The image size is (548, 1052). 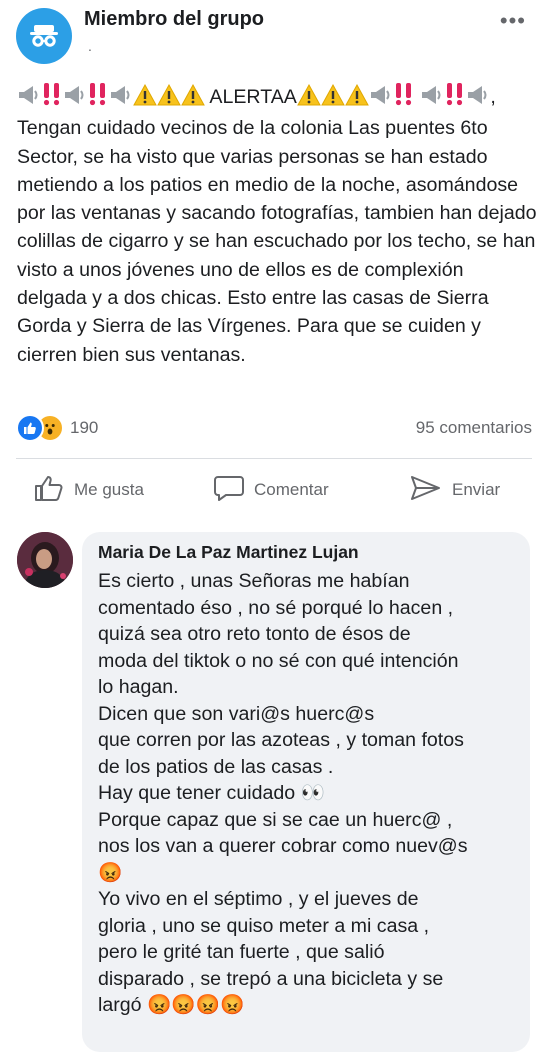 What do you see at coordinates (45, 560) in the screenshot?
I see `avatar` at bounding box center [45, 560].